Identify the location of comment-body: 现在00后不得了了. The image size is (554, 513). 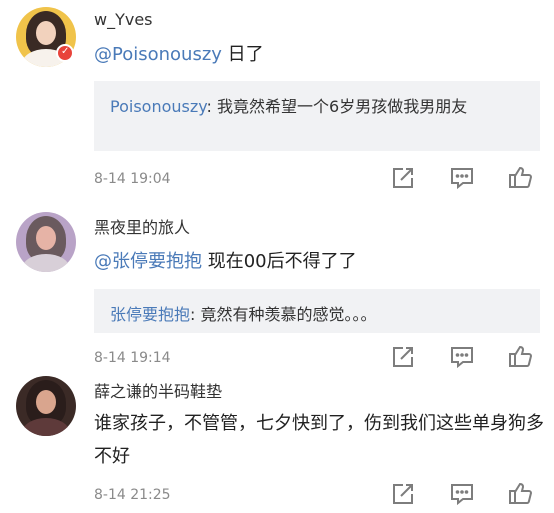
(279, 261).